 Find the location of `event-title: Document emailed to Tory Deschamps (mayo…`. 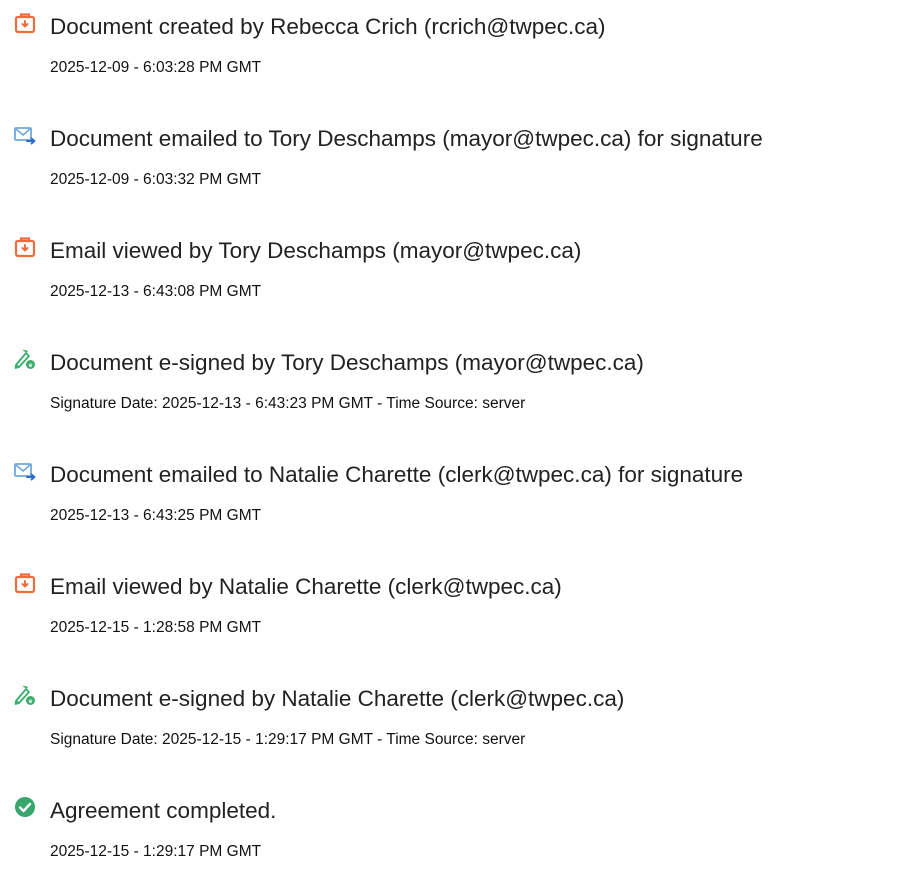

event-title: Document emailed to Tory Deschamps (mayo… is located at coordinates (406, 138).